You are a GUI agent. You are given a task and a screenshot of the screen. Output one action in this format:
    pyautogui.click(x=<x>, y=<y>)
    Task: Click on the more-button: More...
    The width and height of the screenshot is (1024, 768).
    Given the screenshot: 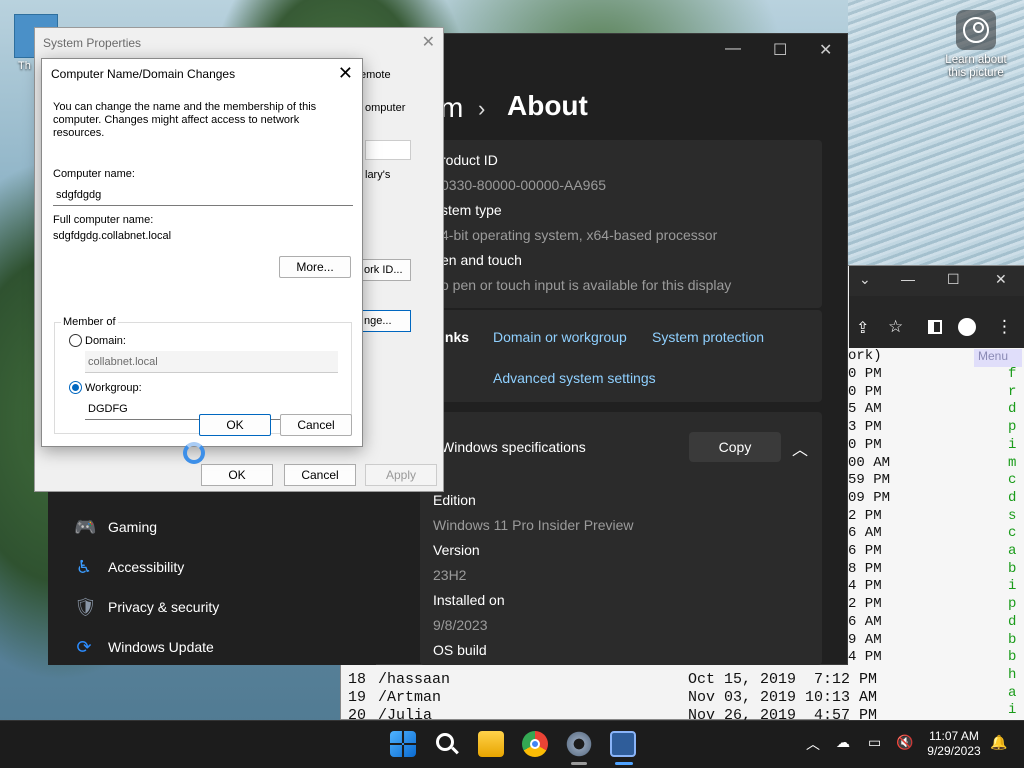 What is the action you would take?
    pyautogui.click(x=315, y=267)
    